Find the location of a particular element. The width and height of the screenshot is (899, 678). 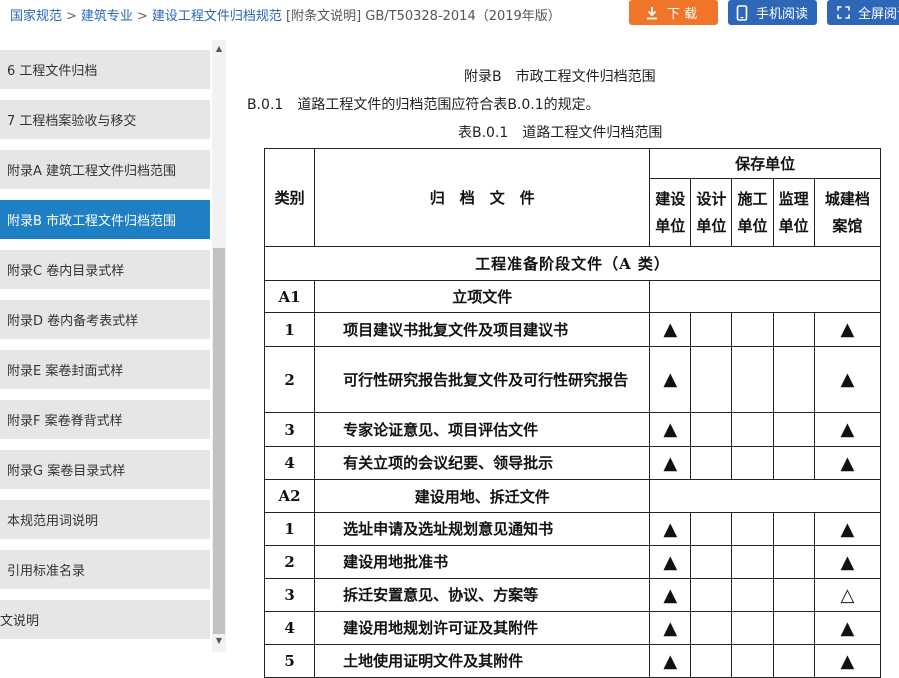

table-row: 2 可行性研究报告批复文件及可行性研究报告 ▲ ▲ is located at coordinates (572, 379).